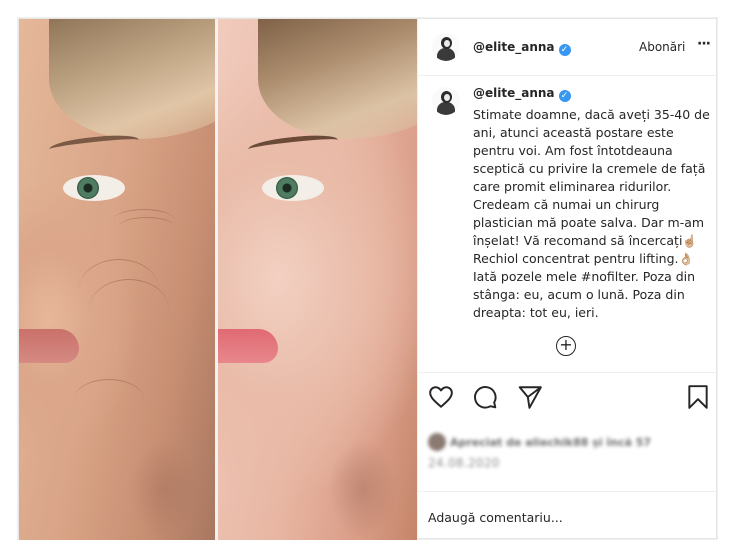 The image size is (730, 551). What do you see at coordinates (446, 101) in the screenshot?
I see `caption-avatar` at bounding box center [446, 101].